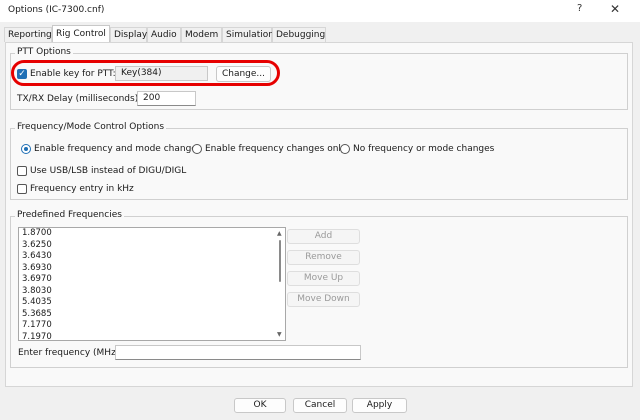 The image size is (640, 420). I want to click on list-item: 3.6970, so click(152, 280).